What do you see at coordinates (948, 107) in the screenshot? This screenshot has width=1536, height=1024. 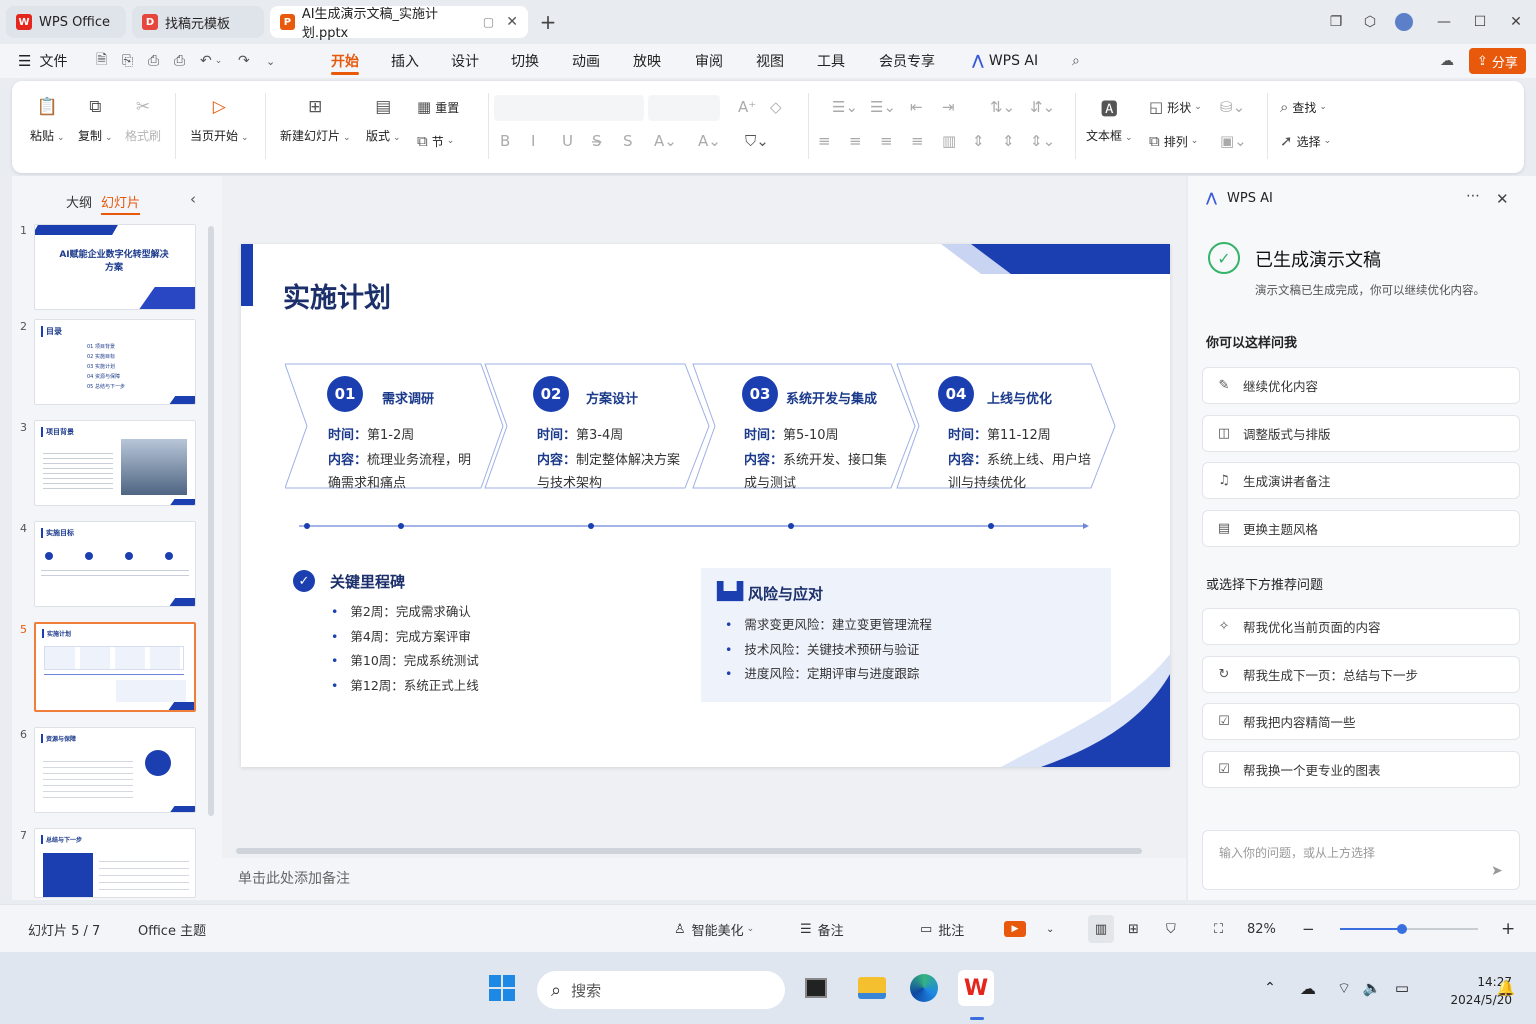 I see `increase-indent-icon: ⇥` at bounding box center [948, 107].